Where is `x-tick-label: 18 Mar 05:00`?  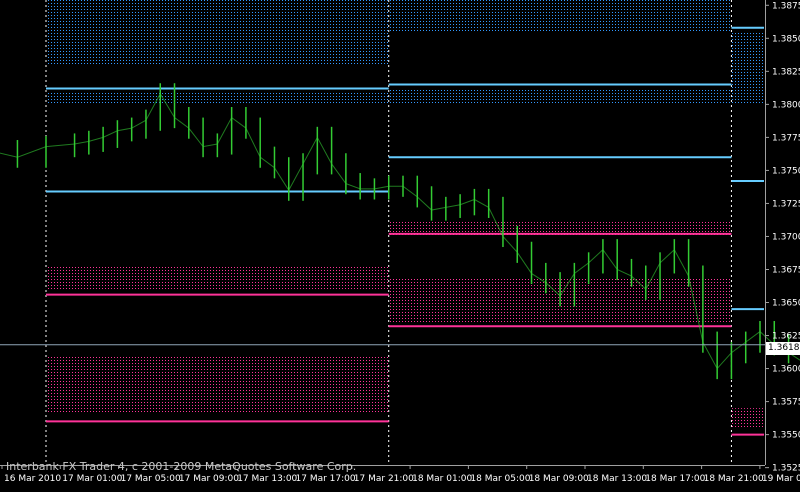
x-tick-label: 18 Mar 05:00 is located at coordinates (500, 479).